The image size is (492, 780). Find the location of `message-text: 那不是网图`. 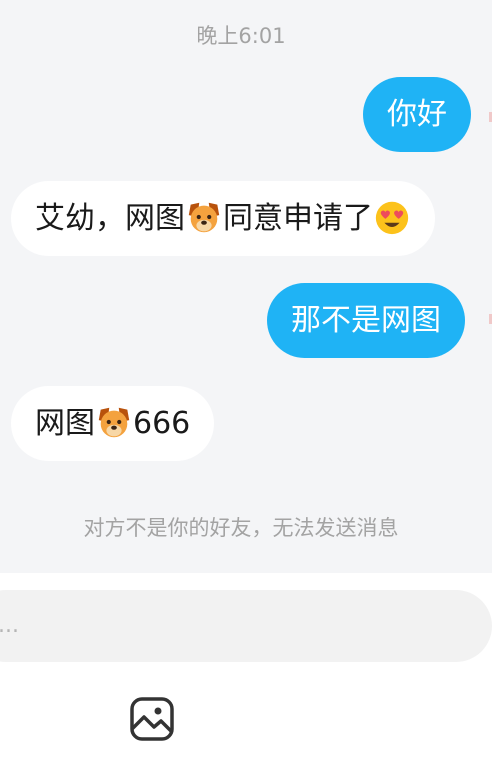

message-text: 那不是网图 is located at coordinates (366, 320).